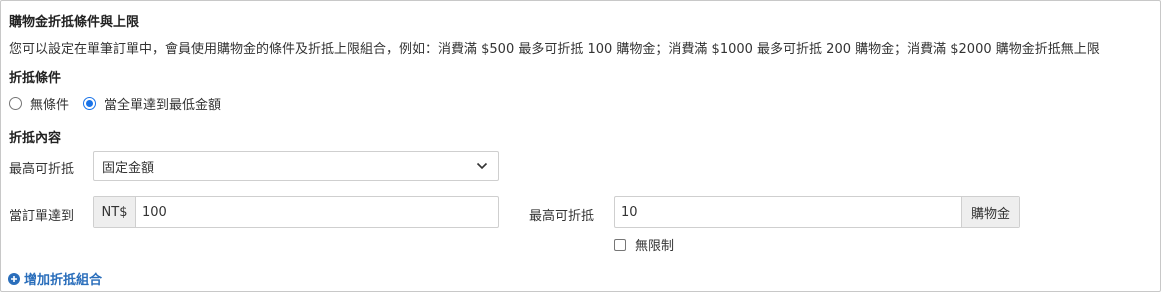 The image size is (1161, 292). I want to click on unlimited-option: 無限制, so click(644, 244).